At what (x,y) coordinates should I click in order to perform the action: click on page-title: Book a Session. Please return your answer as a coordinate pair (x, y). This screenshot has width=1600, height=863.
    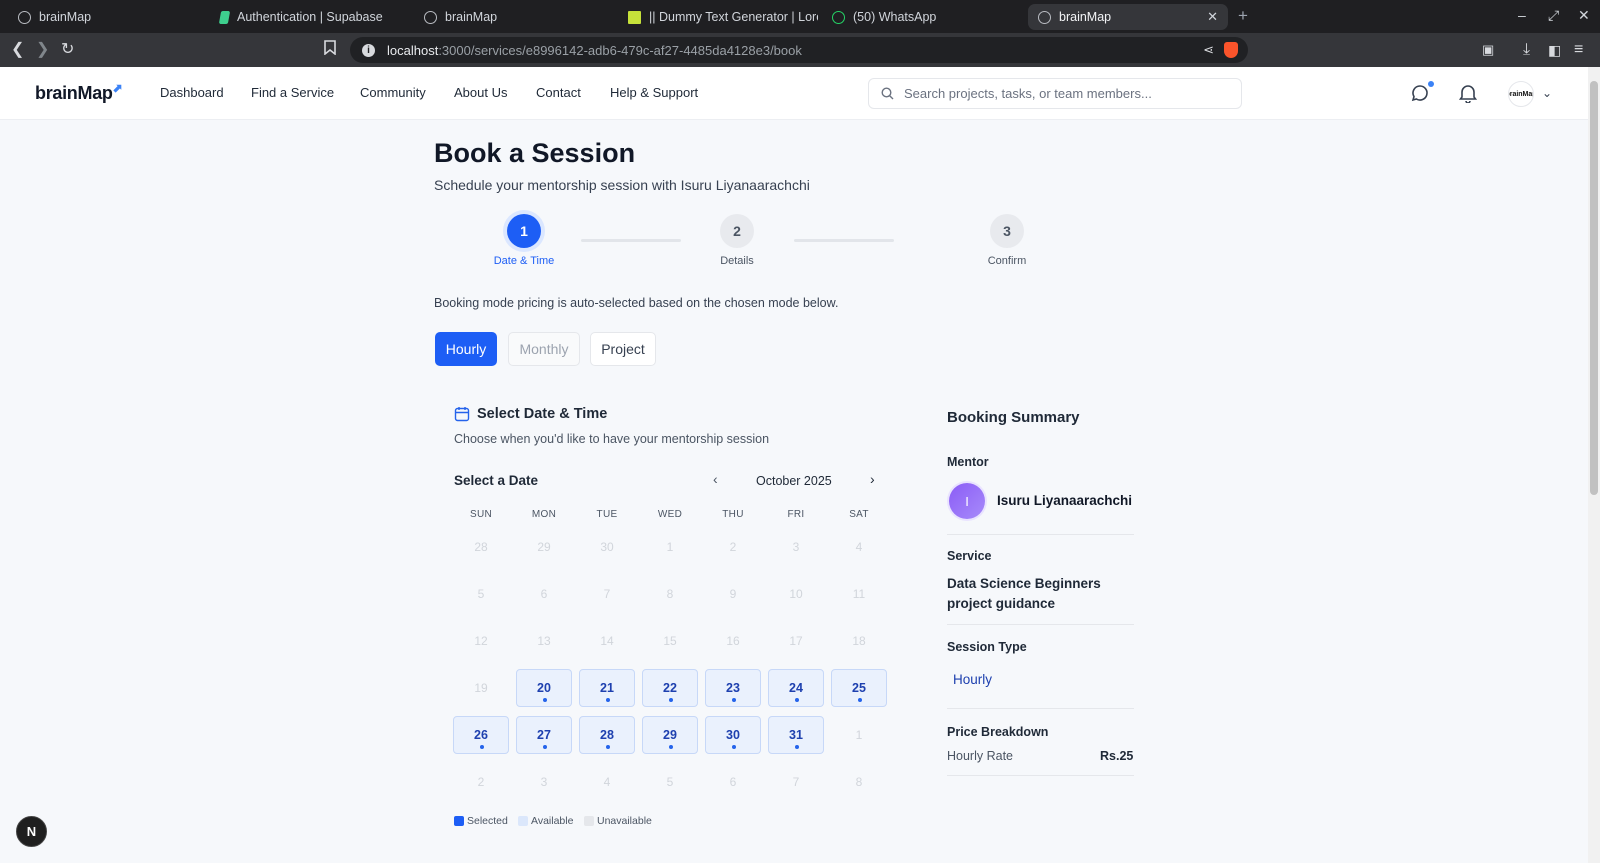
    Looking at the image, I should click on (535, 153).